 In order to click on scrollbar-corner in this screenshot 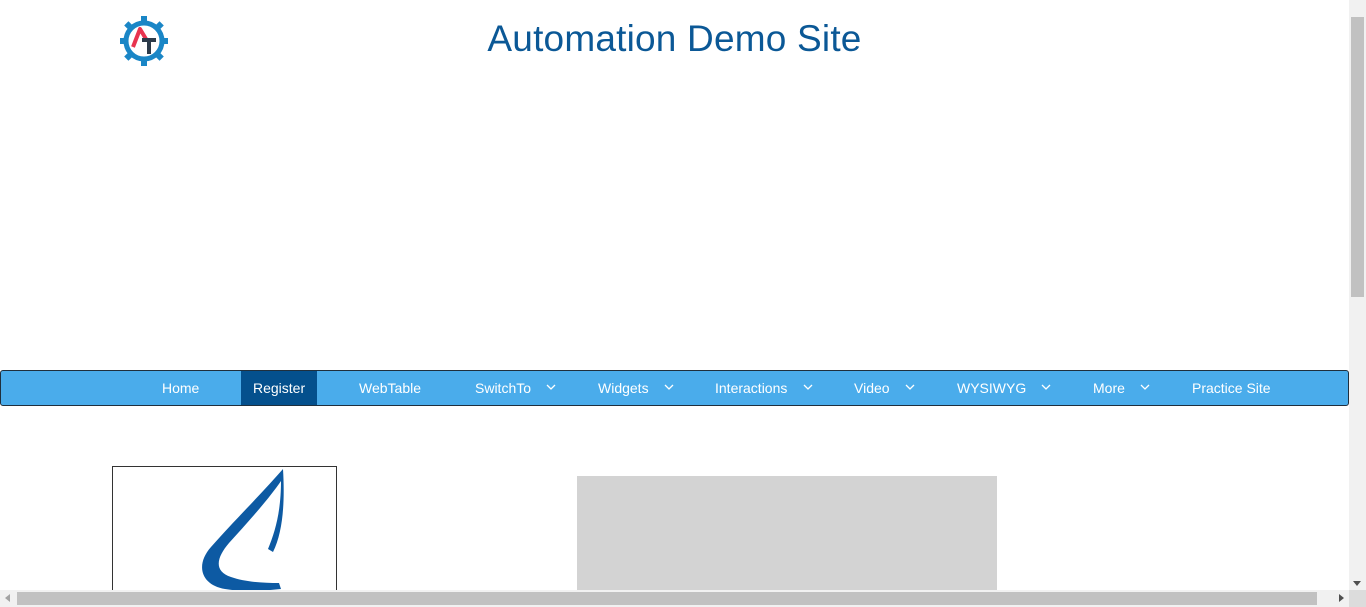, I will do `click(1357, 598)`.